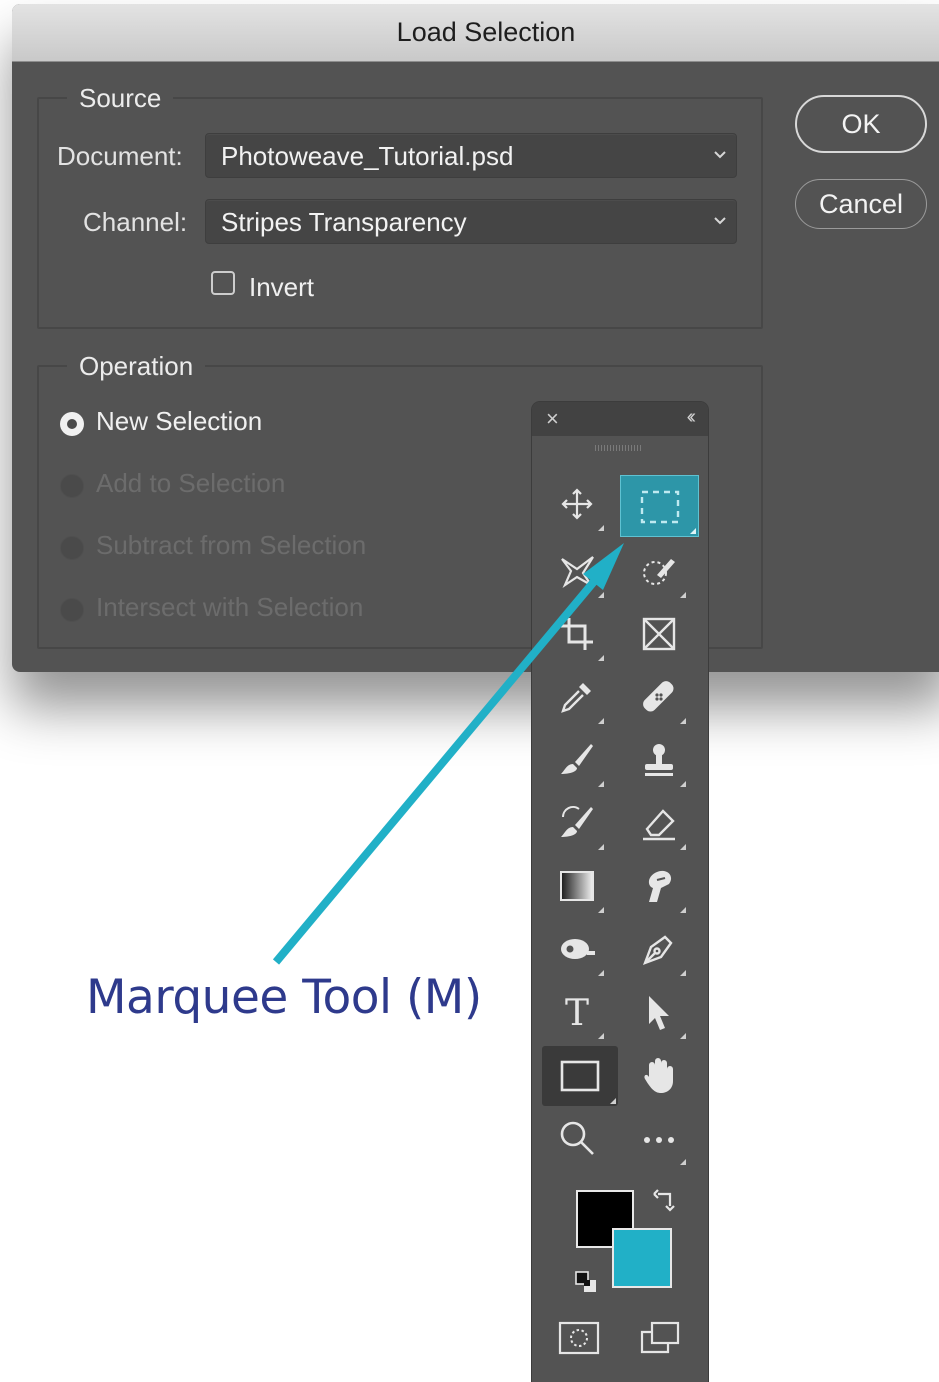 Image resolution: width=939 pixels, height=1382 pixels. Describe the element at coordinates (577, 886) in the screenshot. I see `gradient-tool-icon` at that location.